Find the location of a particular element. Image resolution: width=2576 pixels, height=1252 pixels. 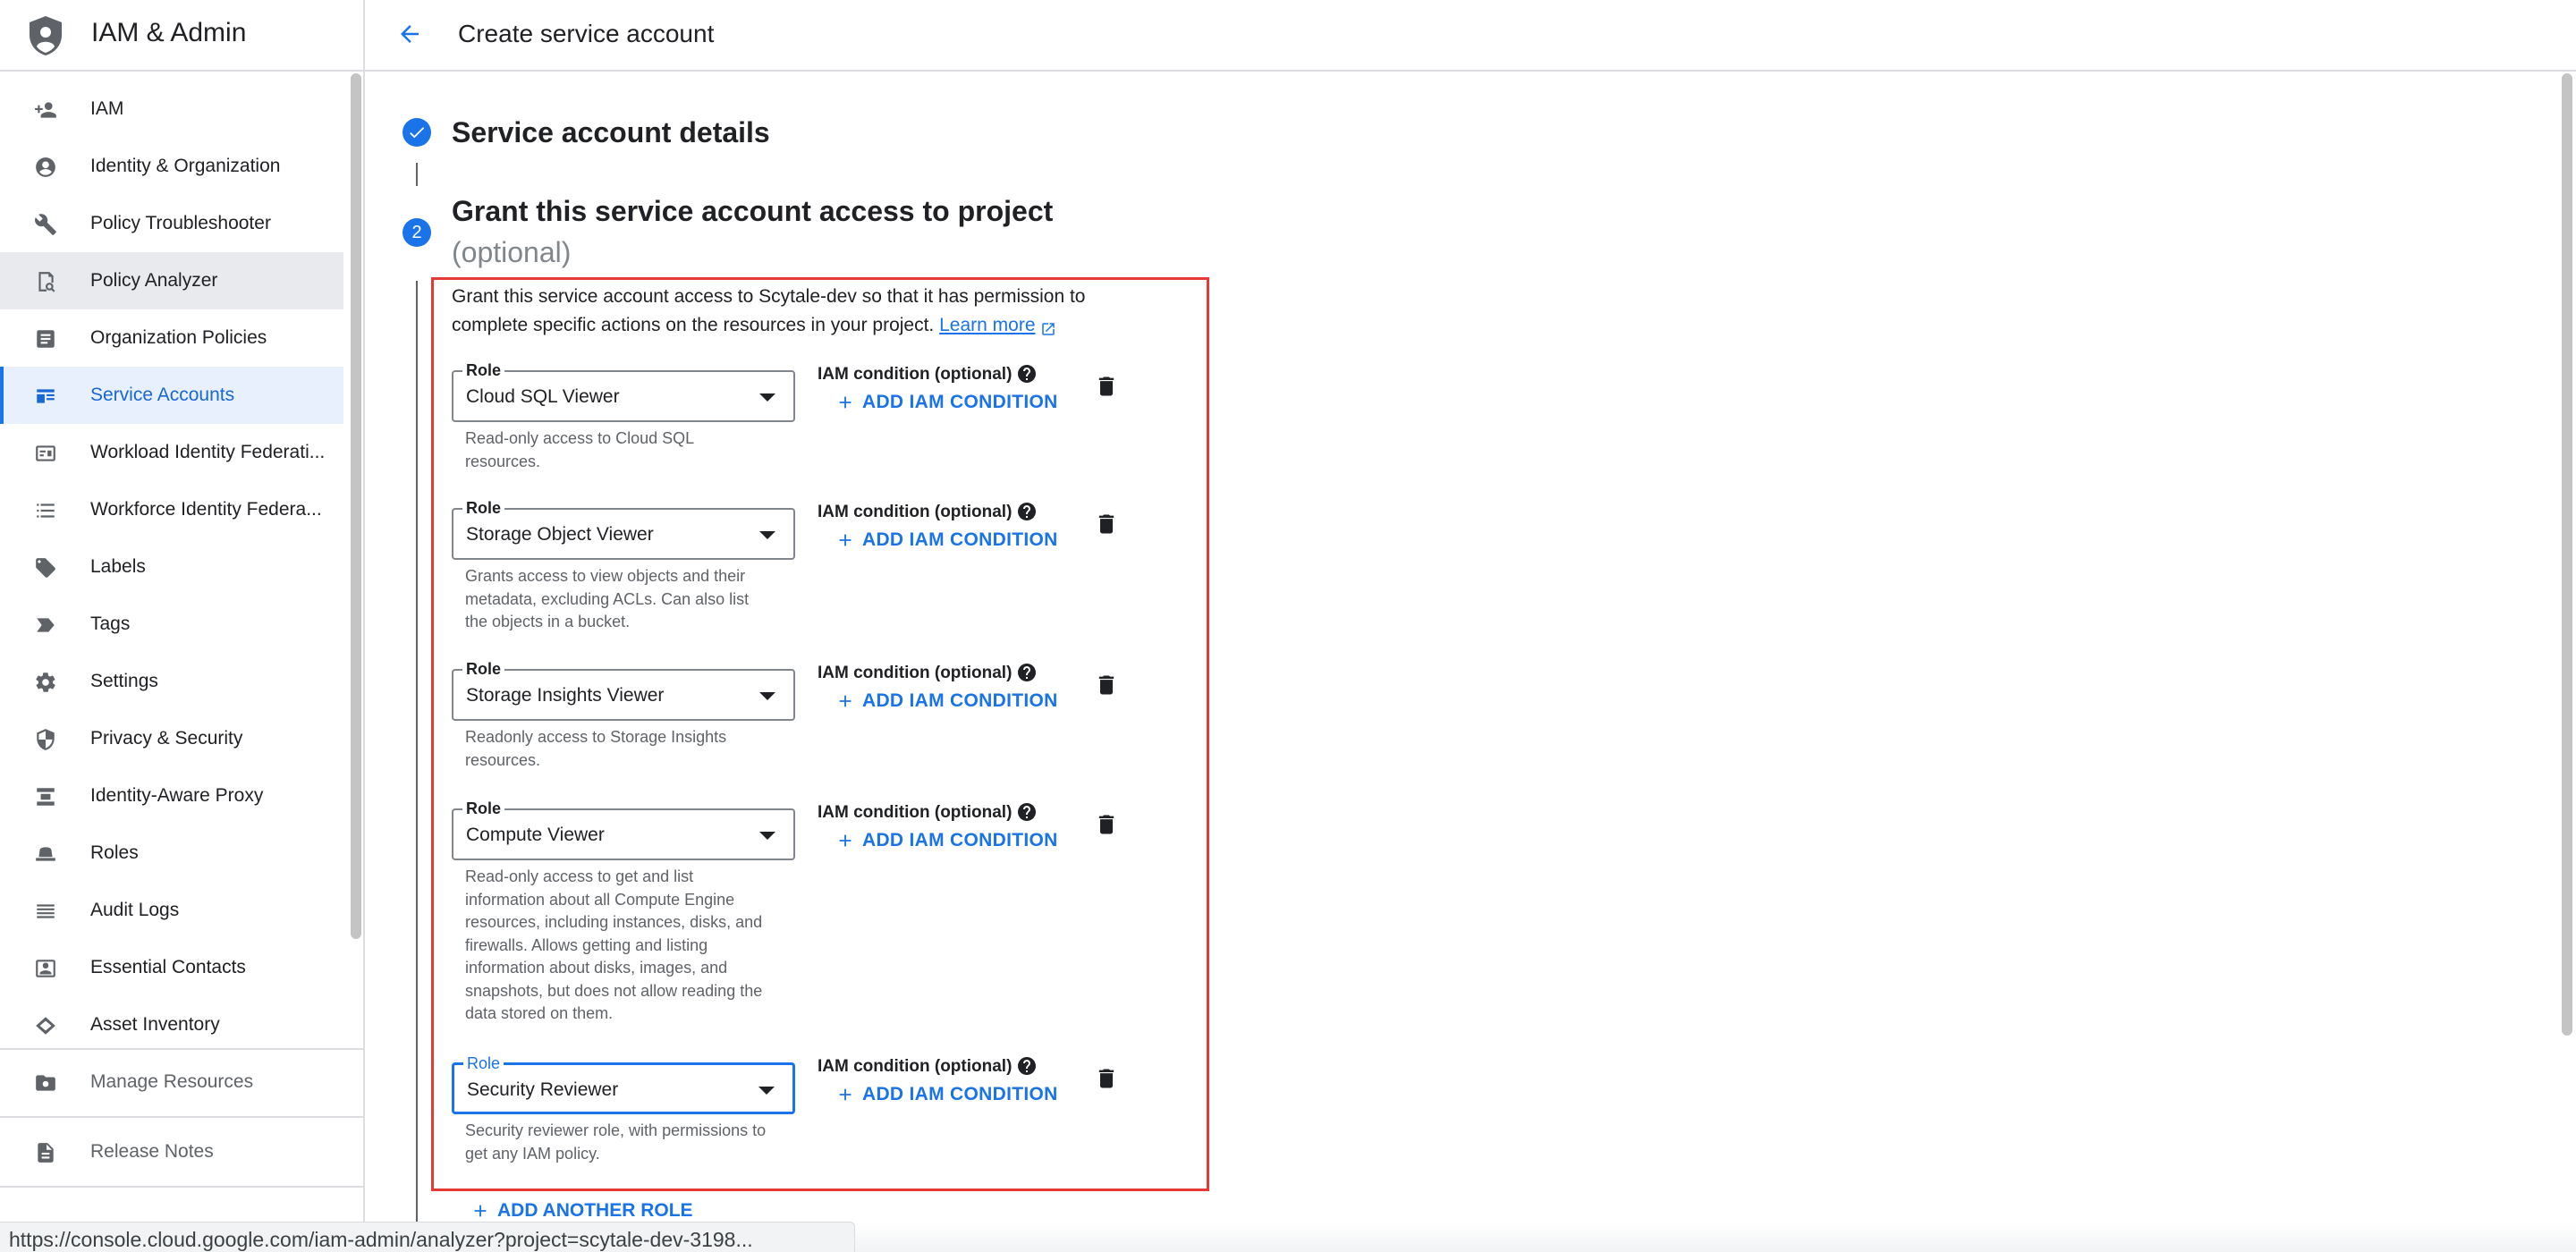

role-select: Role Compute Viewer is located at coordinates (623, 829).